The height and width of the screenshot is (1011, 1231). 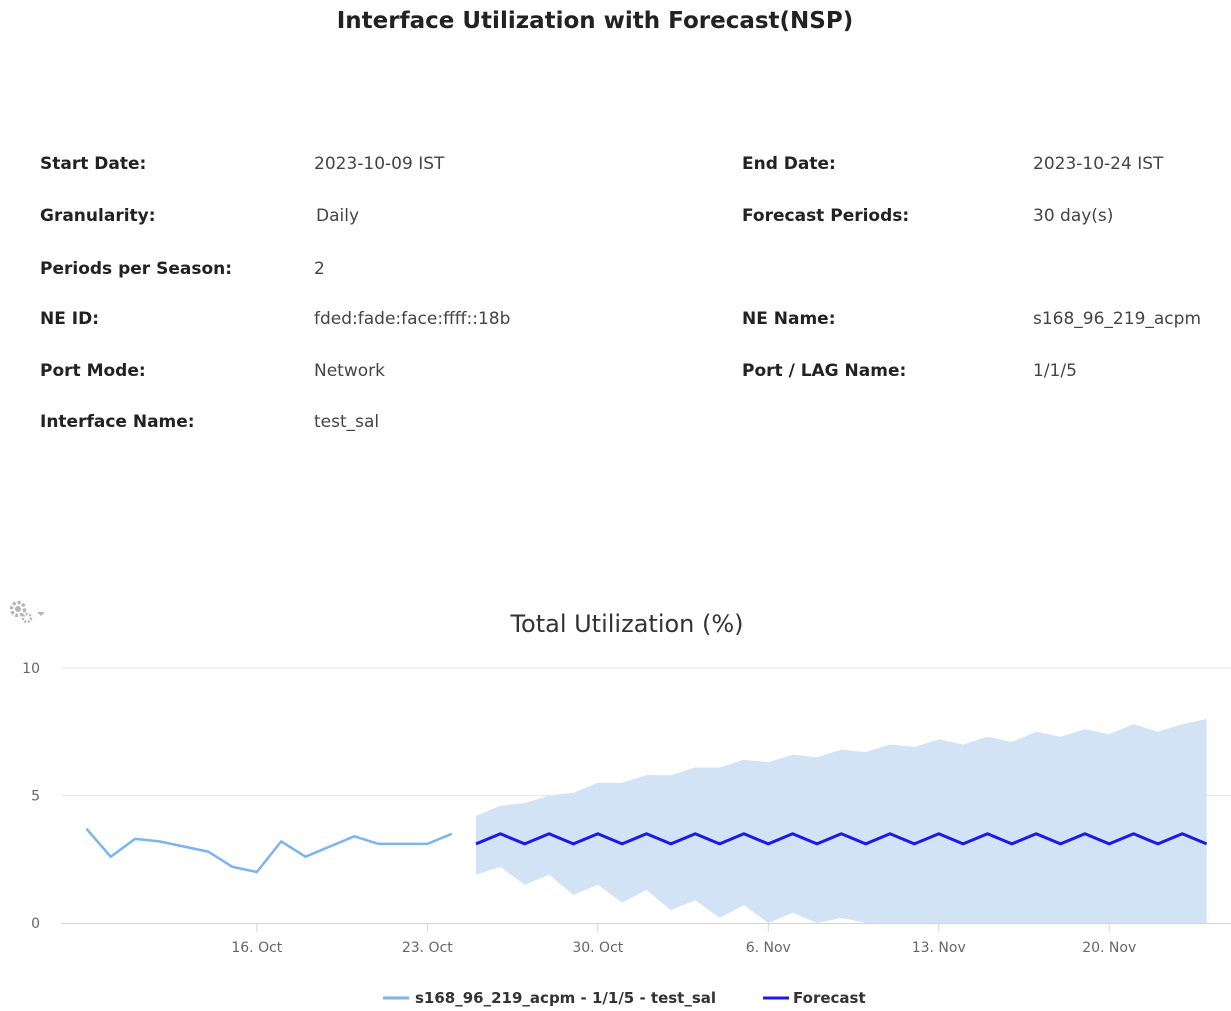 What do you see at coordinates (1073, 216) in the screenshot?
I see `forecast-periods-value: 30 day(s)` at bounding box center [1073, 216].